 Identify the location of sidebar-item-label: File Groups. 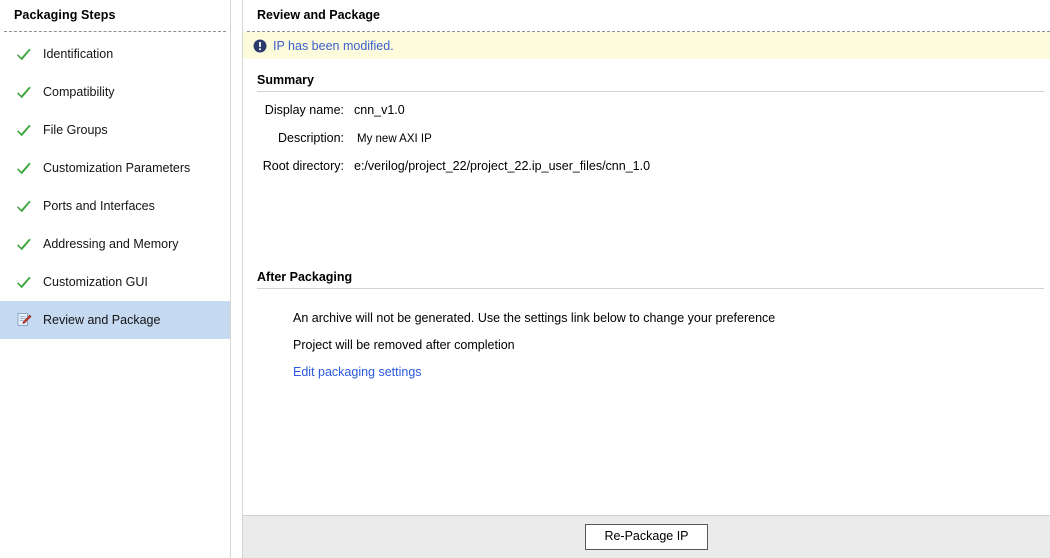
(75, 130).